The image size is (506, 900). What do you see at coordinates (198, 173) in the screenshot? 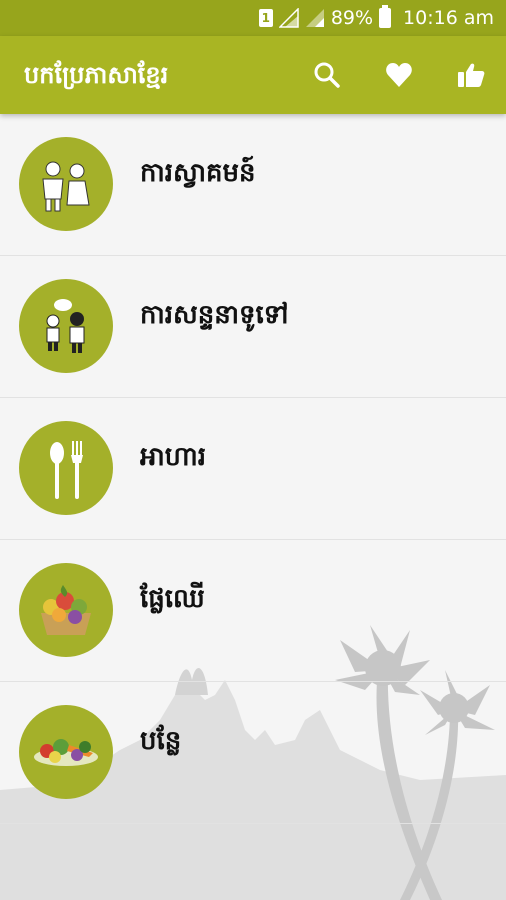
I see `list-item-label: ការស្វាគមន៍` at bounding box center [198, 173].